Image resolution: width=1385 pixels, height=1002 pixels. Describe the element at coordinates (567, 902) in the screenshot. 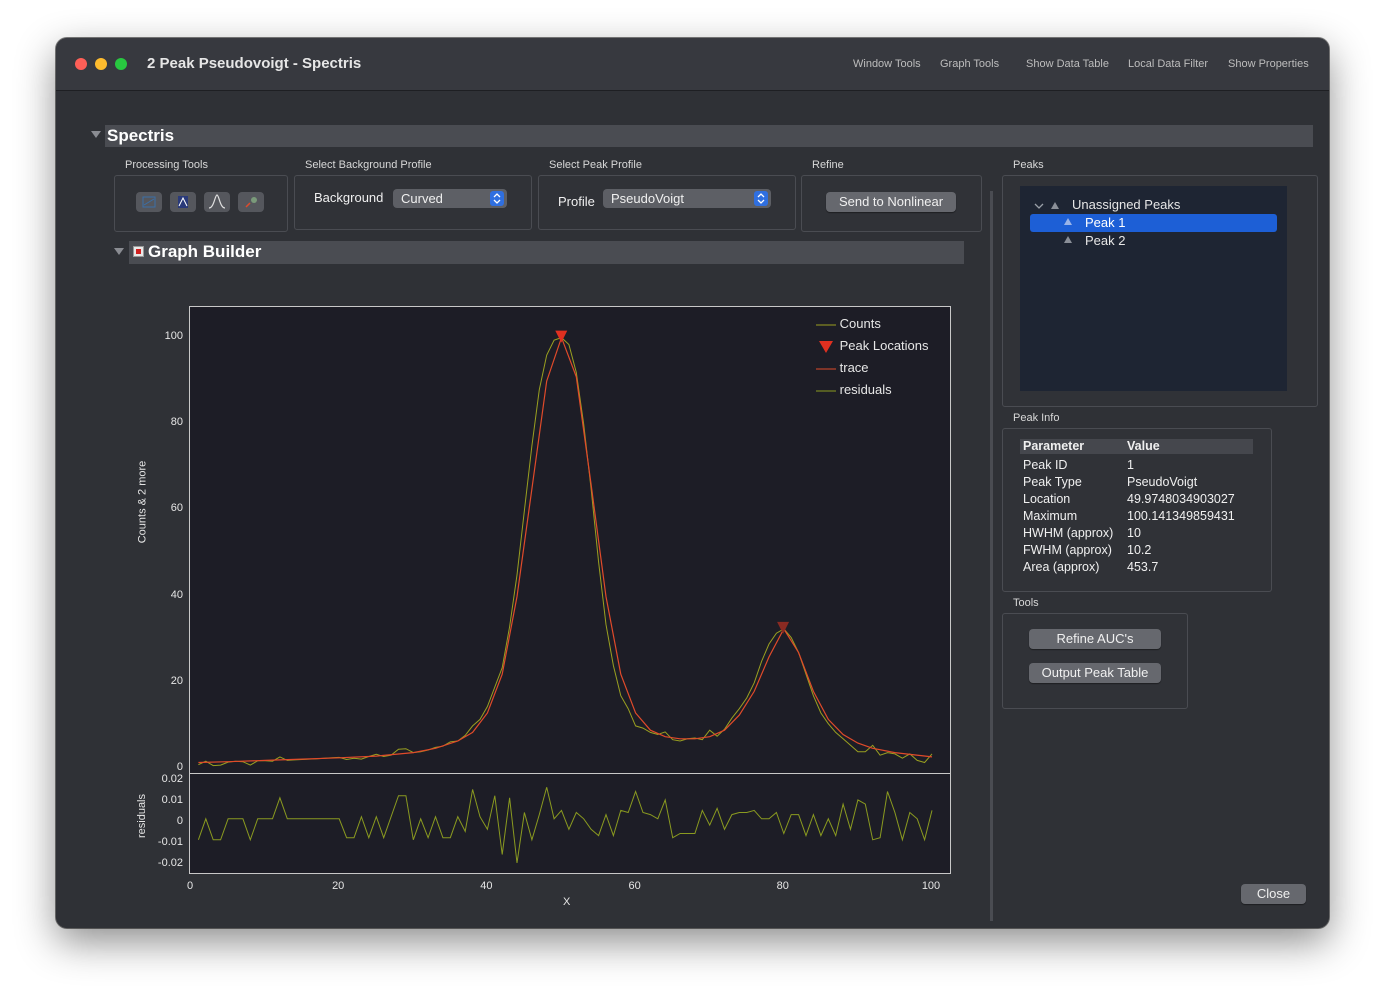

I see `x-axis-label: X` at that location.